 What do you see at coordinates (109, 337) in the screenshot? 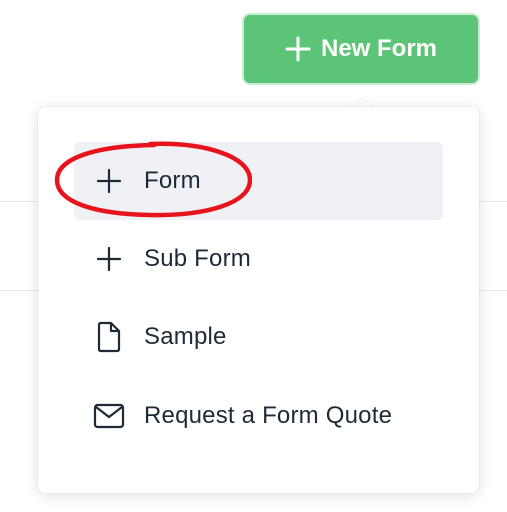
I see `document-icon` at bounding box center [109, 337].